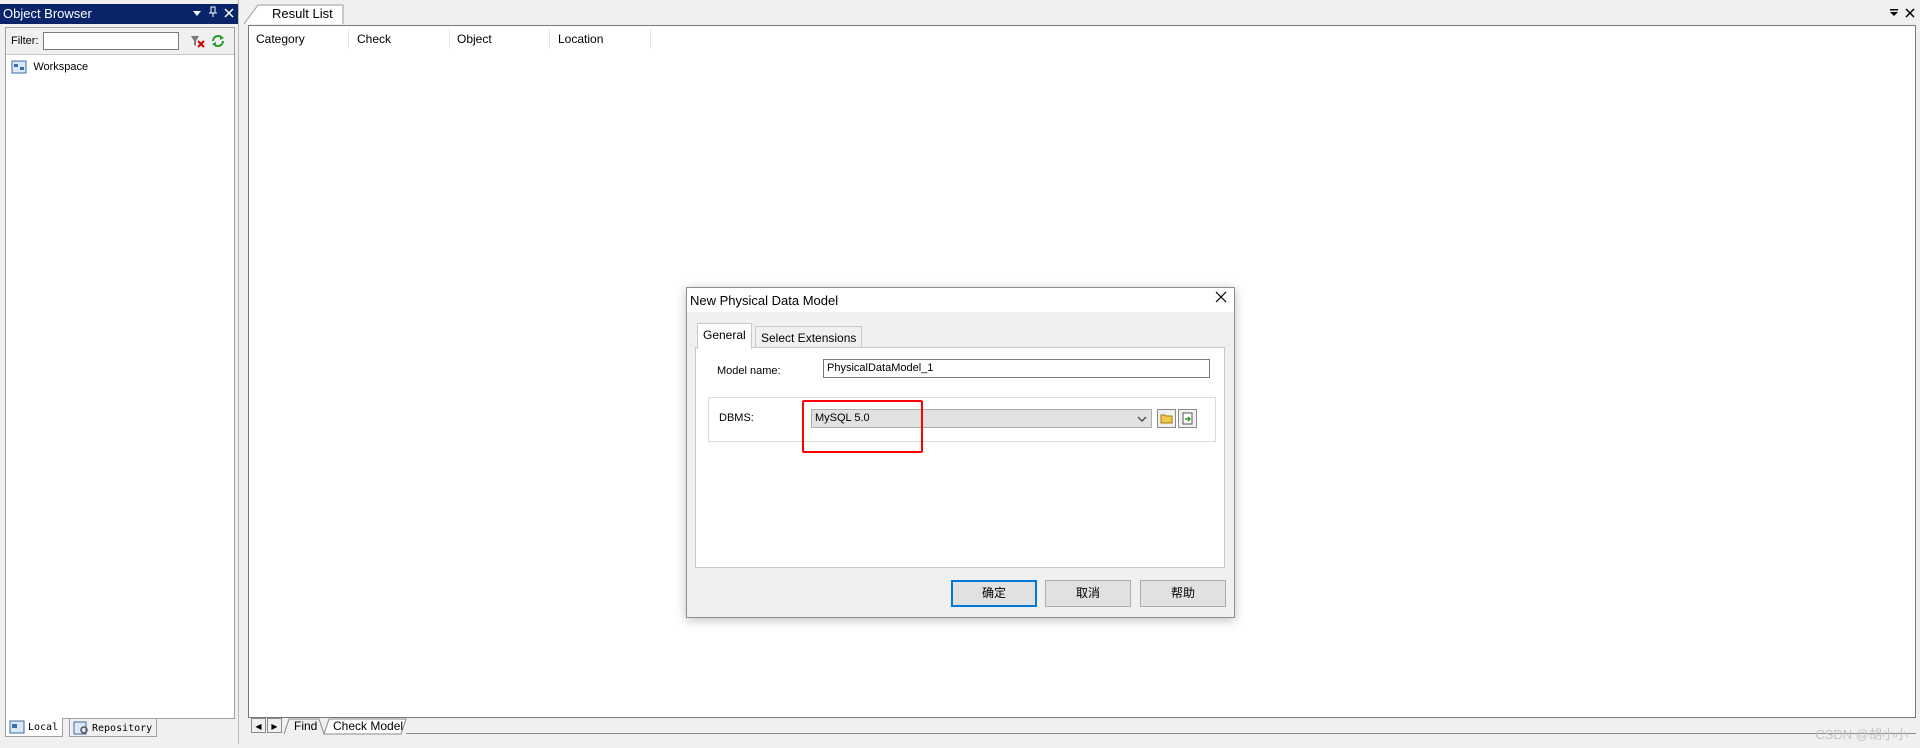 The image size is (1920, 748). I want to click on bottom-divider, so click(1161, 733).